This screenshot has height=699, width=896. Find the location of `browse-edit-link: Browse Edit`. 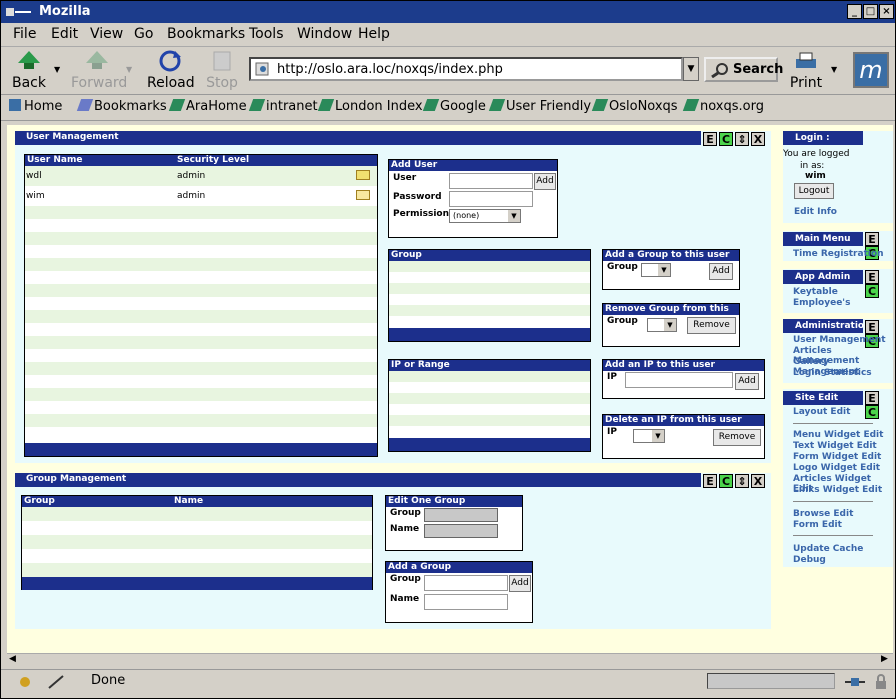

browse-edit-link: Browse Edit is located at coordinates (823, 514).